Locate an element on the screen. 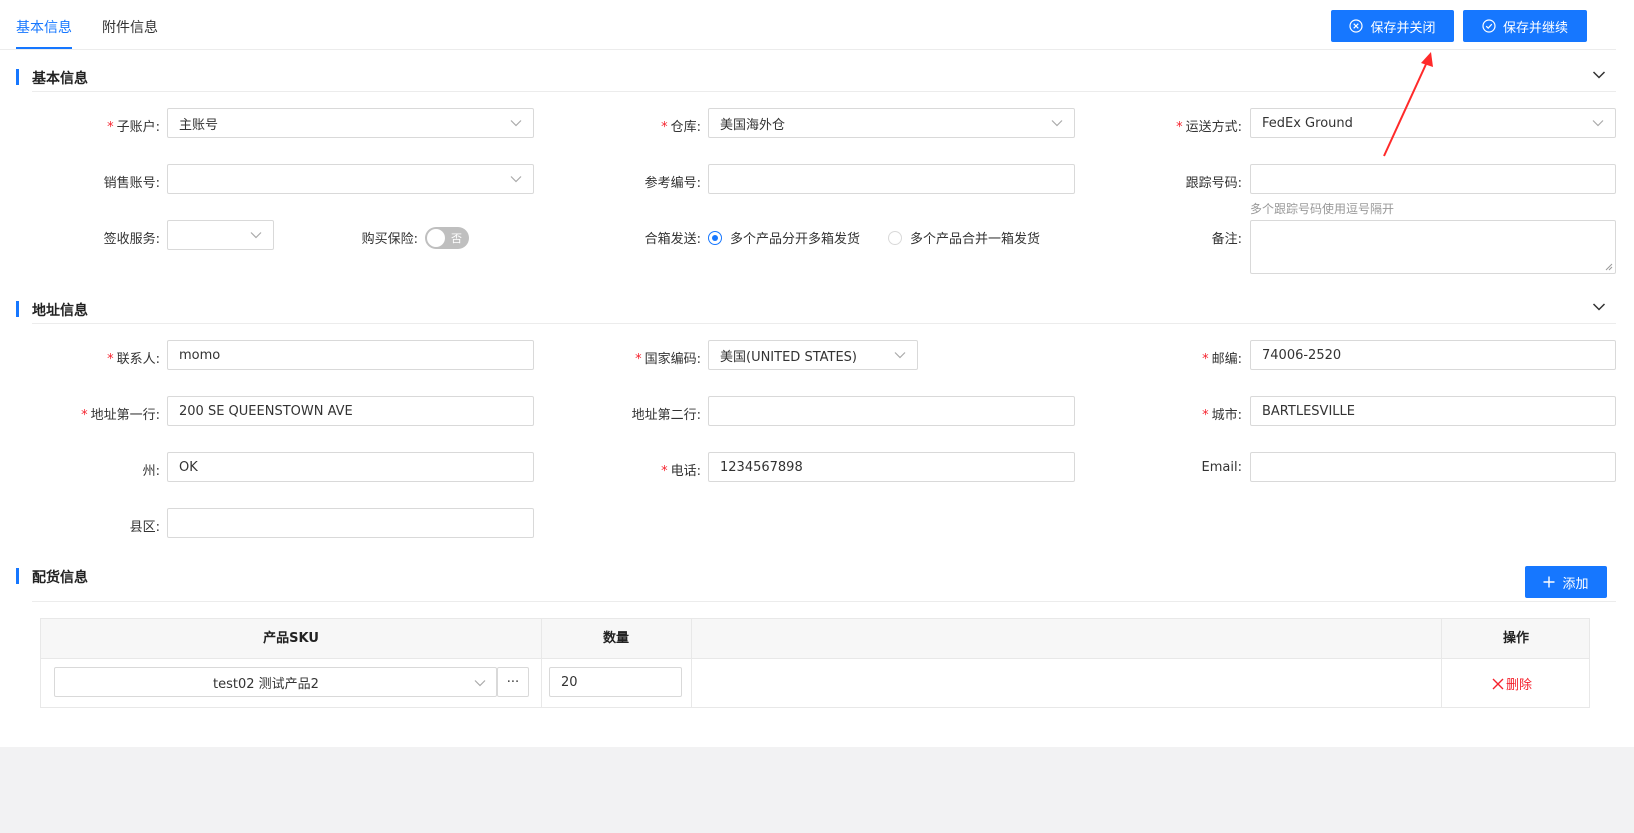  section-title-allocation-info: 配货信息 is located at coordinates (52, 577).